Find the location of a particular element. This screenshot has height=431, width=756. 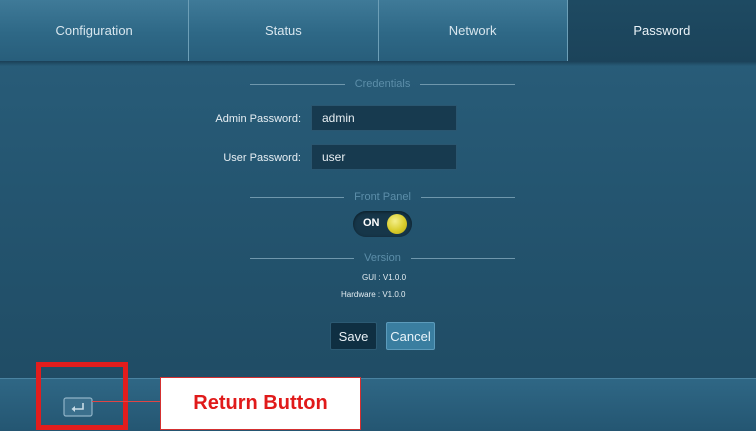

version-title: Version is located at coordinates (382, 258).